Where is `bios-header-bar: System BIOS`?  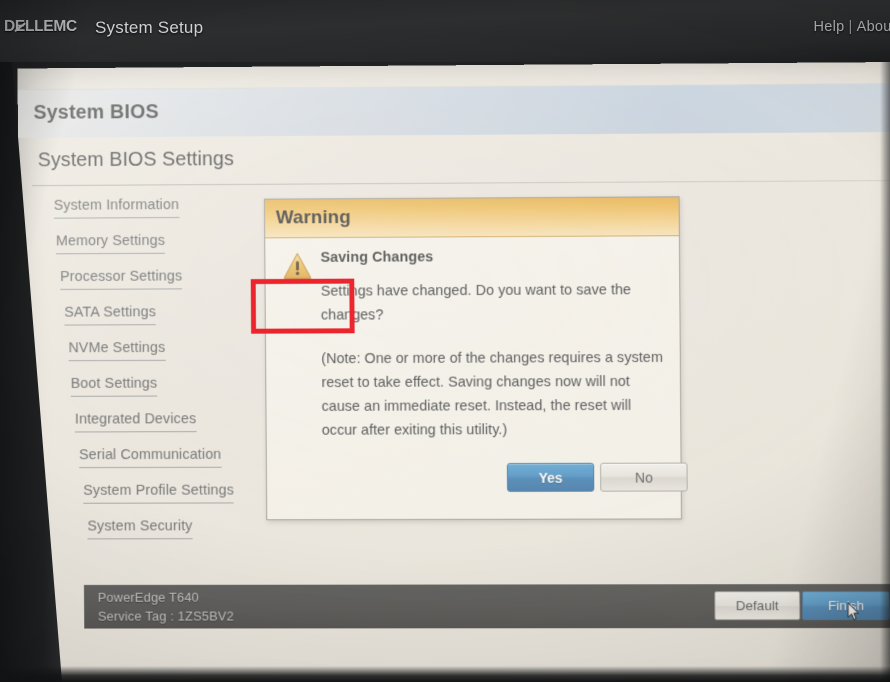
bios-header-bar: System BIOS is located at coordinates (453, 110).